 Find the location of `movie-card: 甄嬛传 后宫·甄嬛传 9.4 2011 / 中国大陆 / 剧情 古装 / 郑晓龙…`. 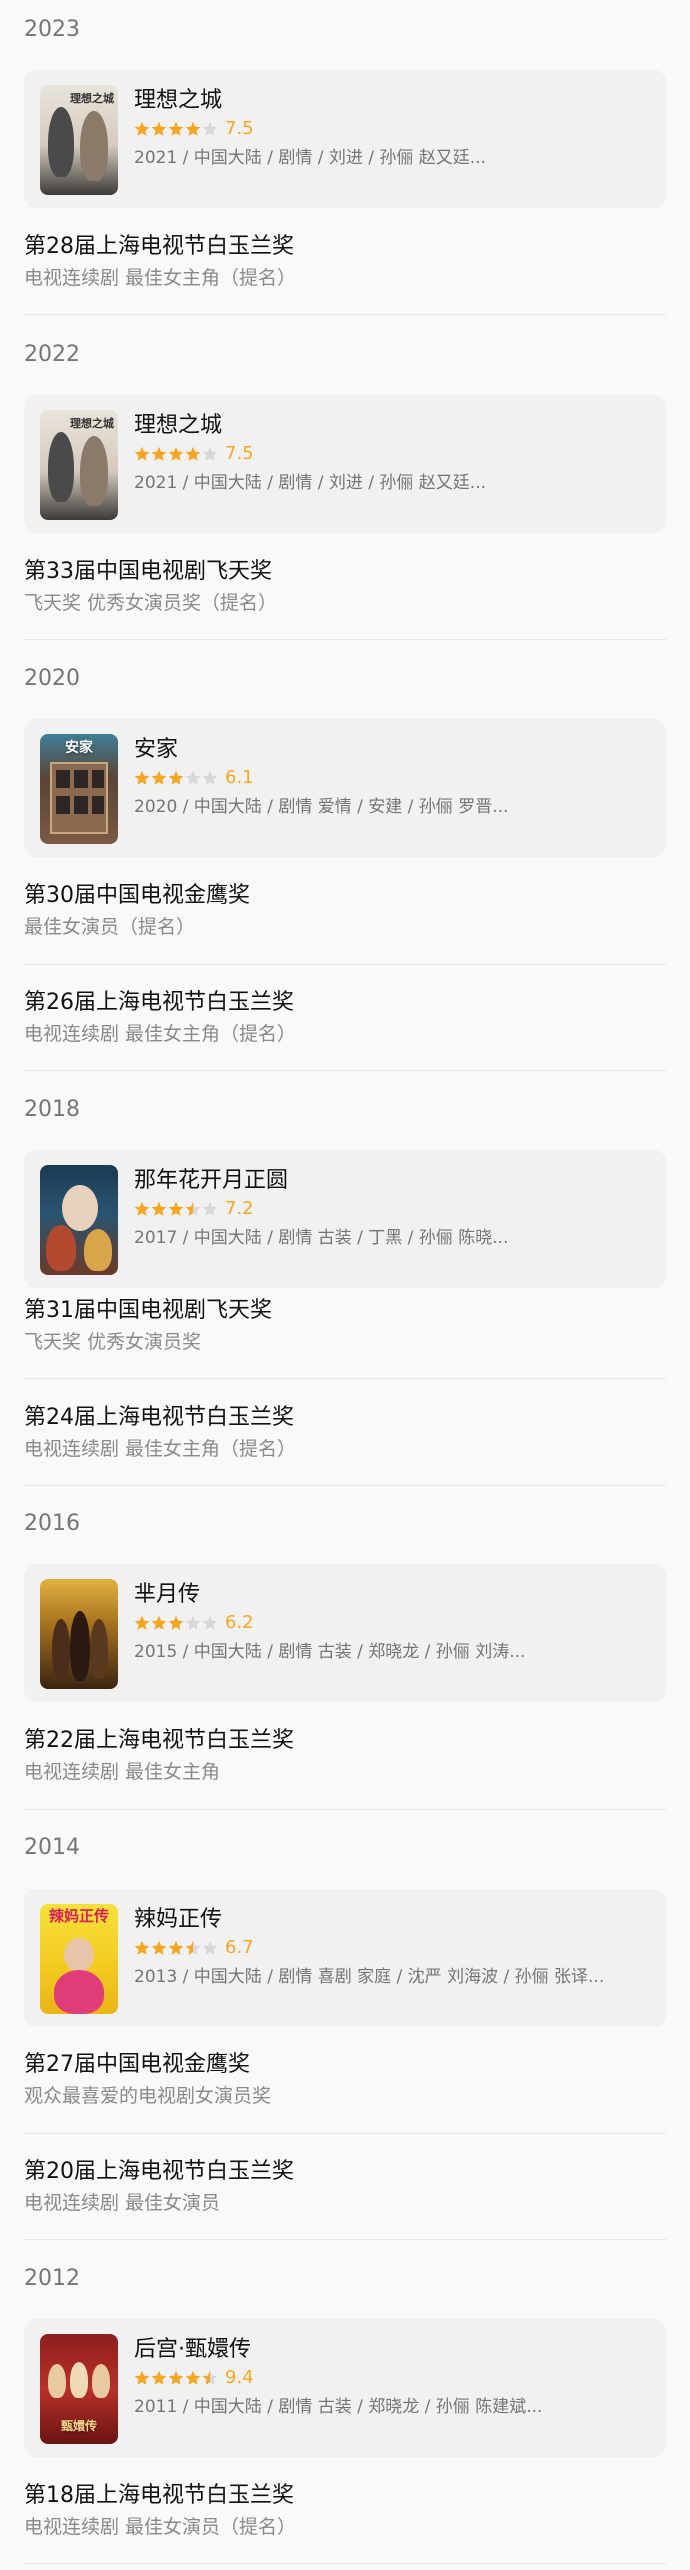

movie-card: 甄嬛传 后宫·甄嬛传 9.4 2011 / 中国大陆 / 剧情 古装 / 郑晓龙… is located at coordinates (345, 2388).